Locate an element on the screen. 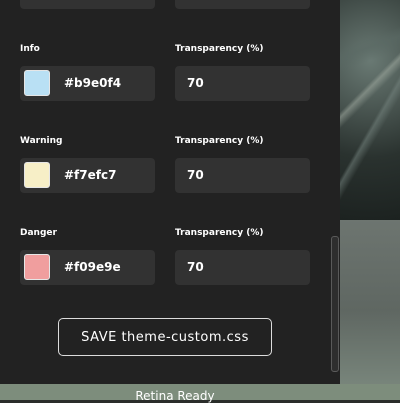  warning-color-field: #f7efc7 is located at coordinates (87, 175).